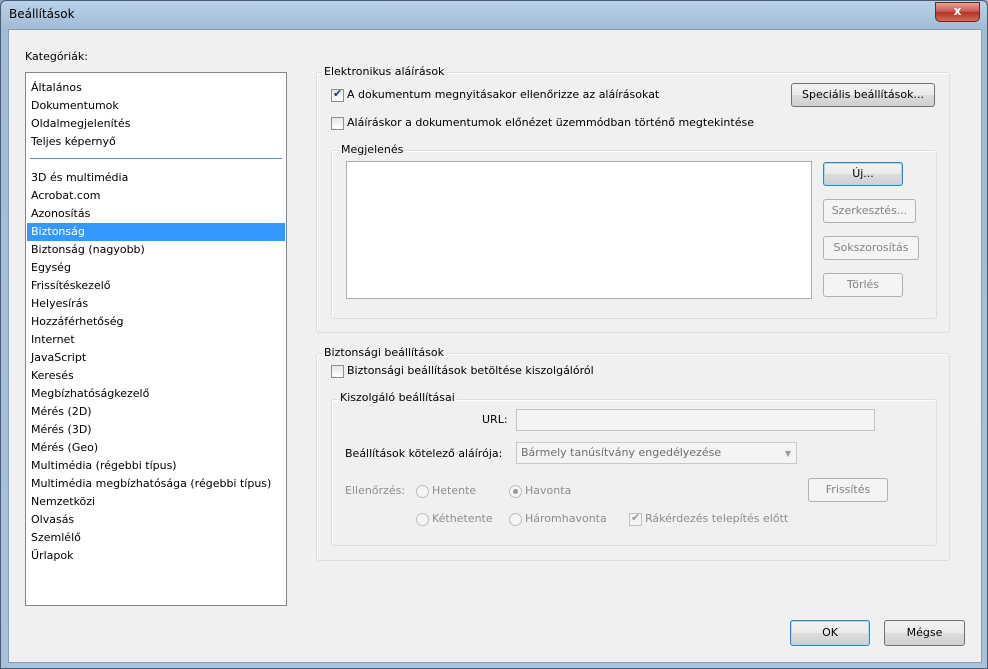  Describe the element at coordinates (375, 490) in the screenshot. I see `check-frequency-label: Ellenőrzés:` at that location.